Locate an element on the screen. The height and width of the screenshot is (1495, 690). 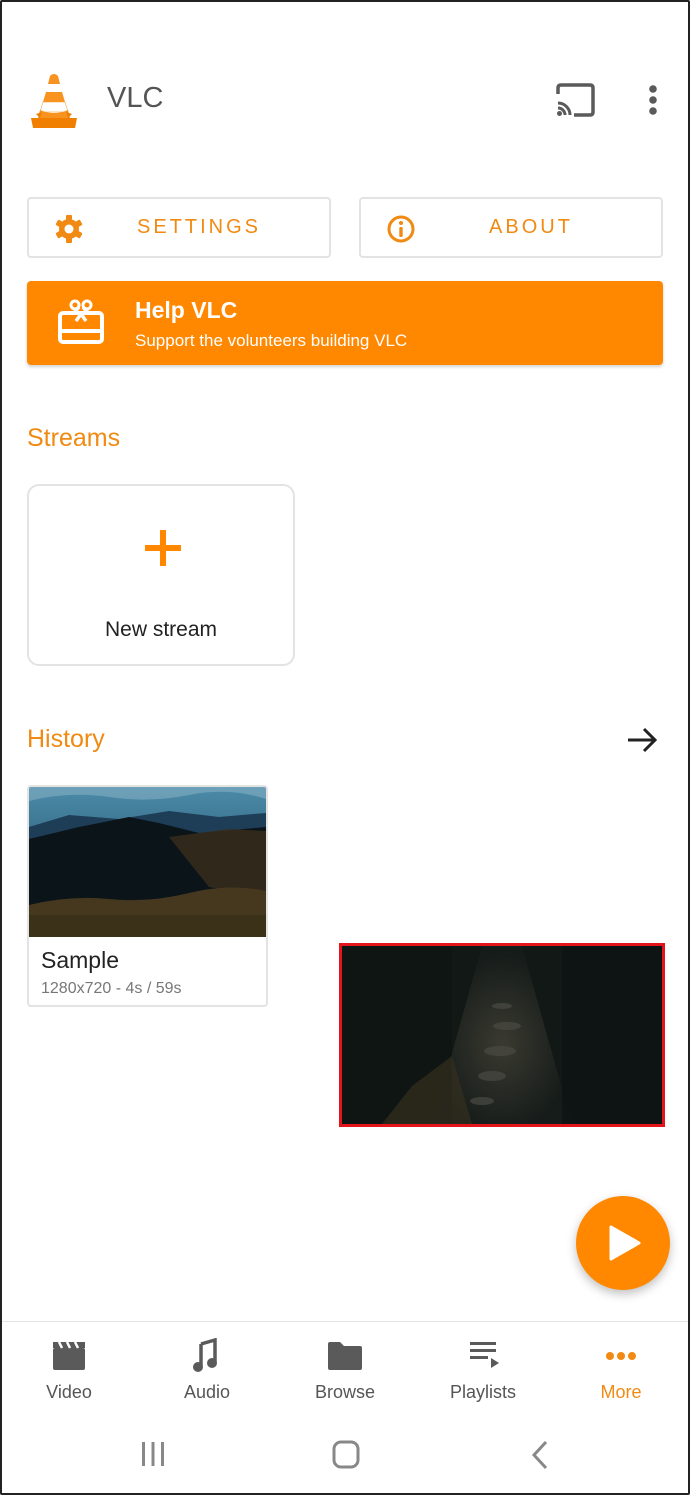
back-icon is located at coordinates (539, 1455).